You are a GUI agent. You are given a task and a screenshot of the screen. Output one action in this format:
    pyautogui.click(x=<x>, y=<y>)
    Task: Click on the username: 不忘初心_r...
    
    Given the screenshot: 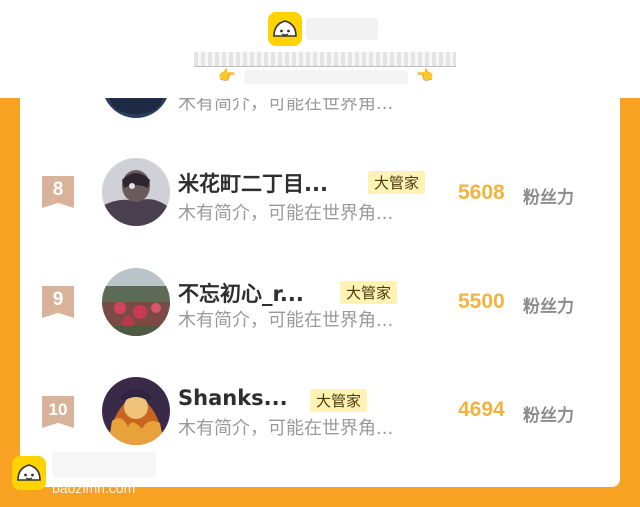 What is the action you would take?
    pyautogui.click(x=241, y=293)
    